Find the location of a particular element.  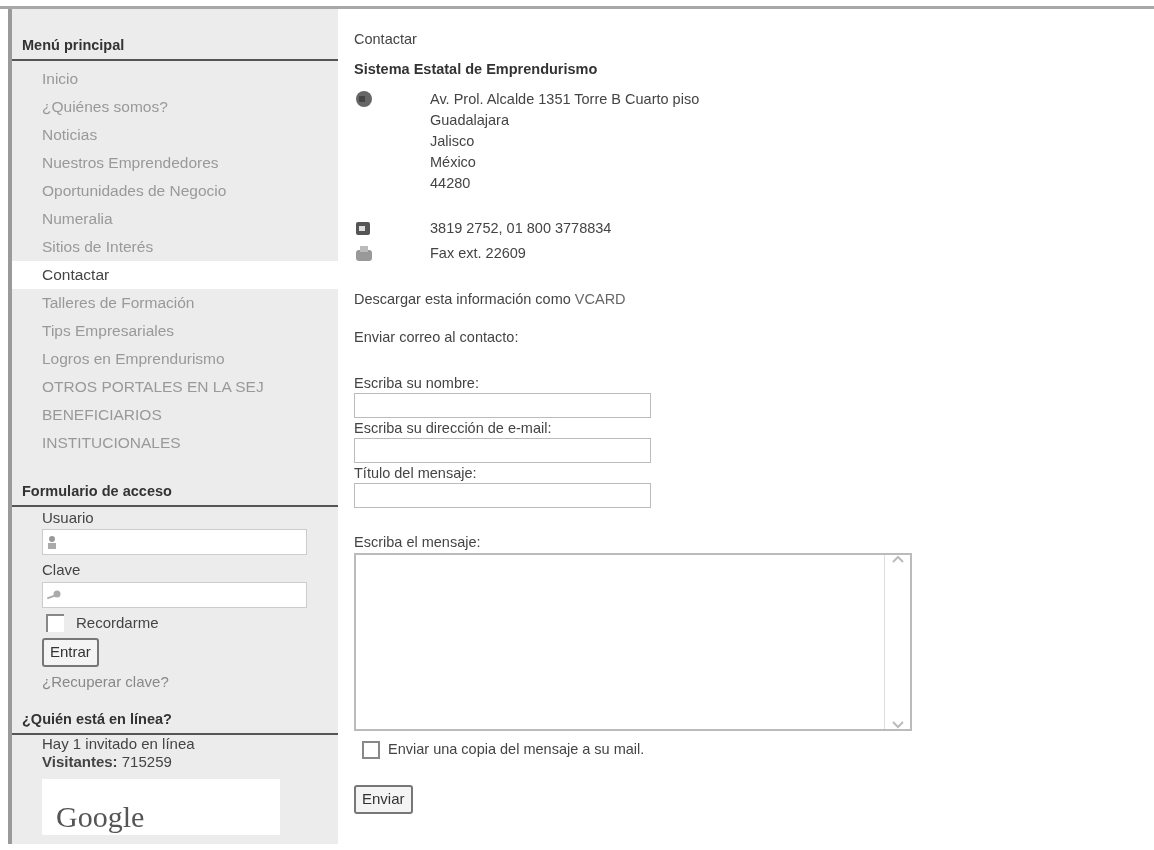

remember-label: Recordarme is located at coordinates (117, 622).